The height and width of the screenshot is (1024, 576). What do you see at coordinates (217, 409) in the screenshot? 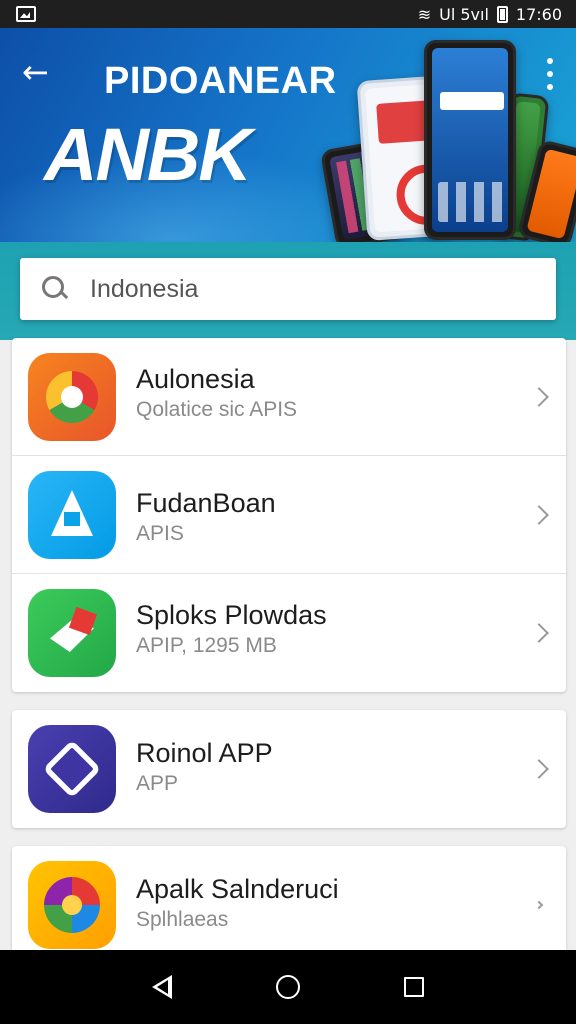
I see `app-subtitle: Qolatice sic APIS` at bounding box center [217, 409].